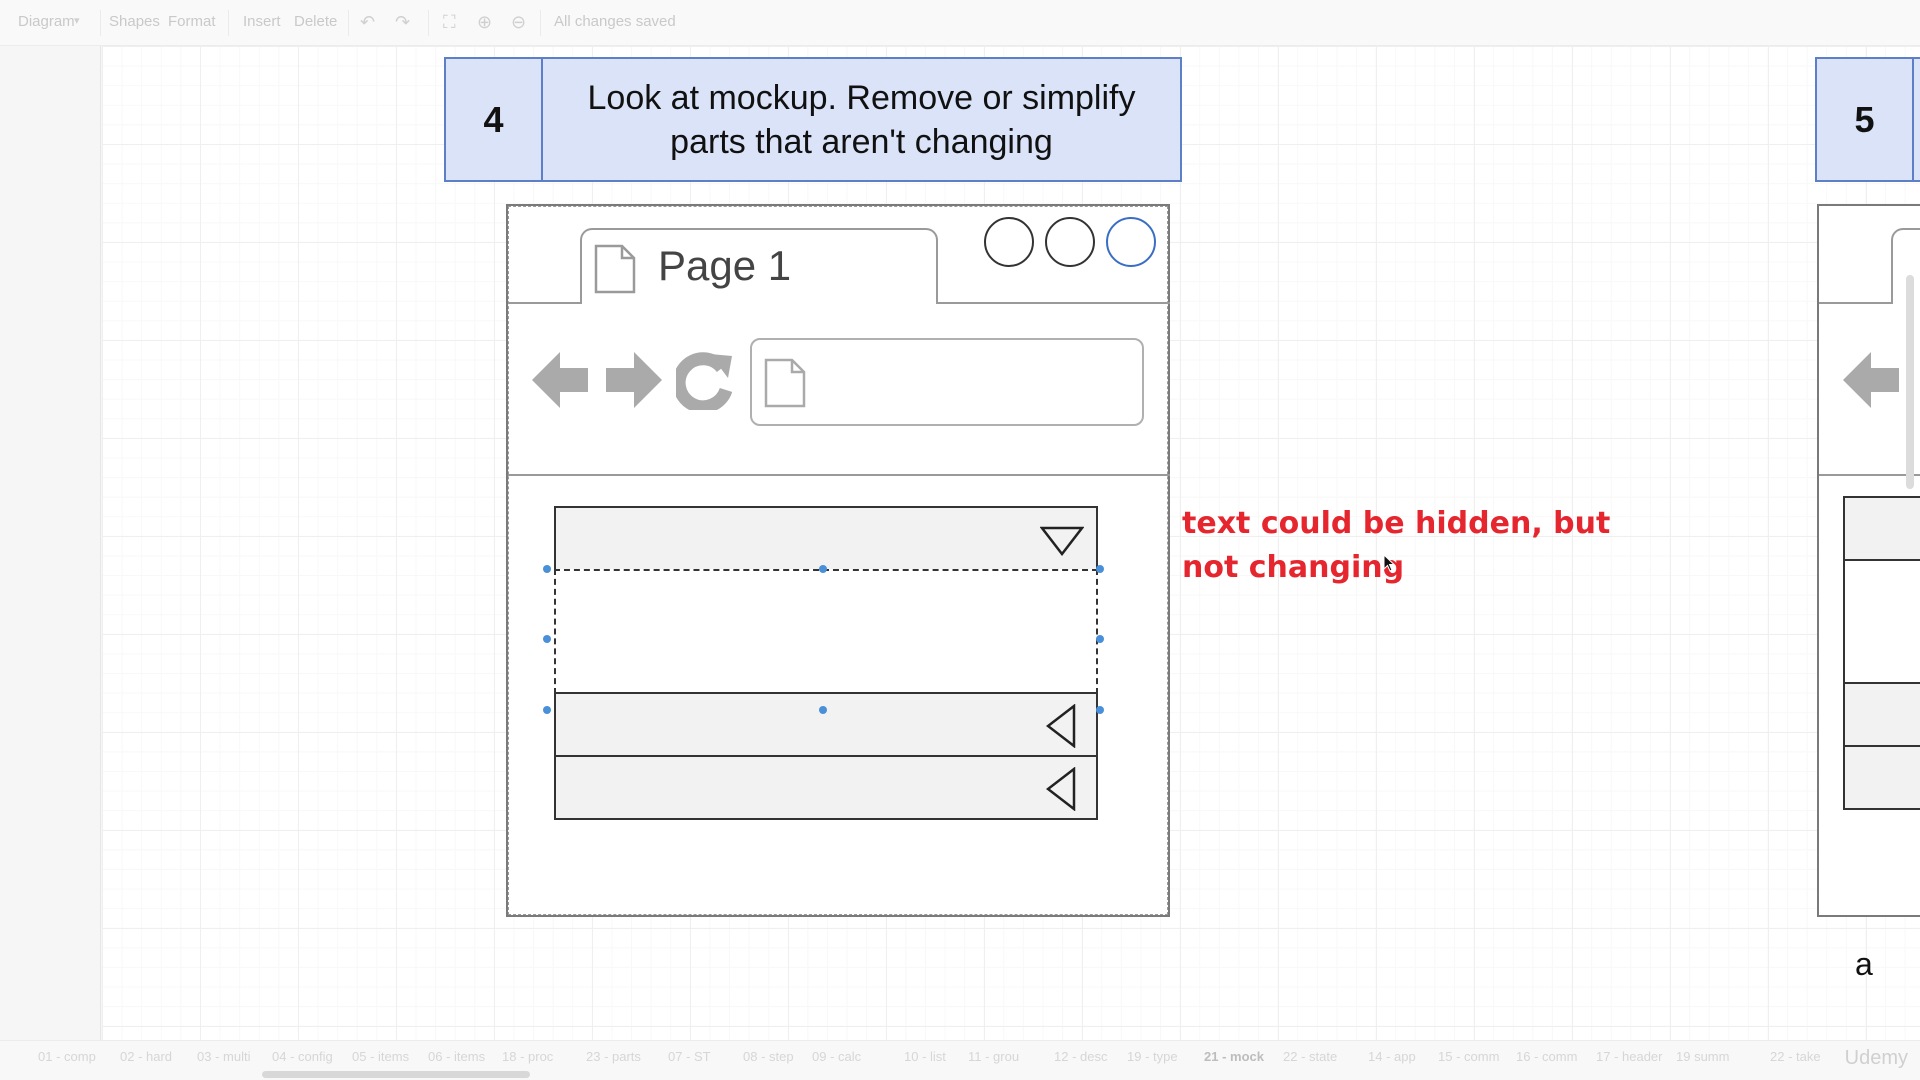  Describe the element at coordinates (1702, 1056) in the screenshot. I see `page-tab: 19 summ` at that location.